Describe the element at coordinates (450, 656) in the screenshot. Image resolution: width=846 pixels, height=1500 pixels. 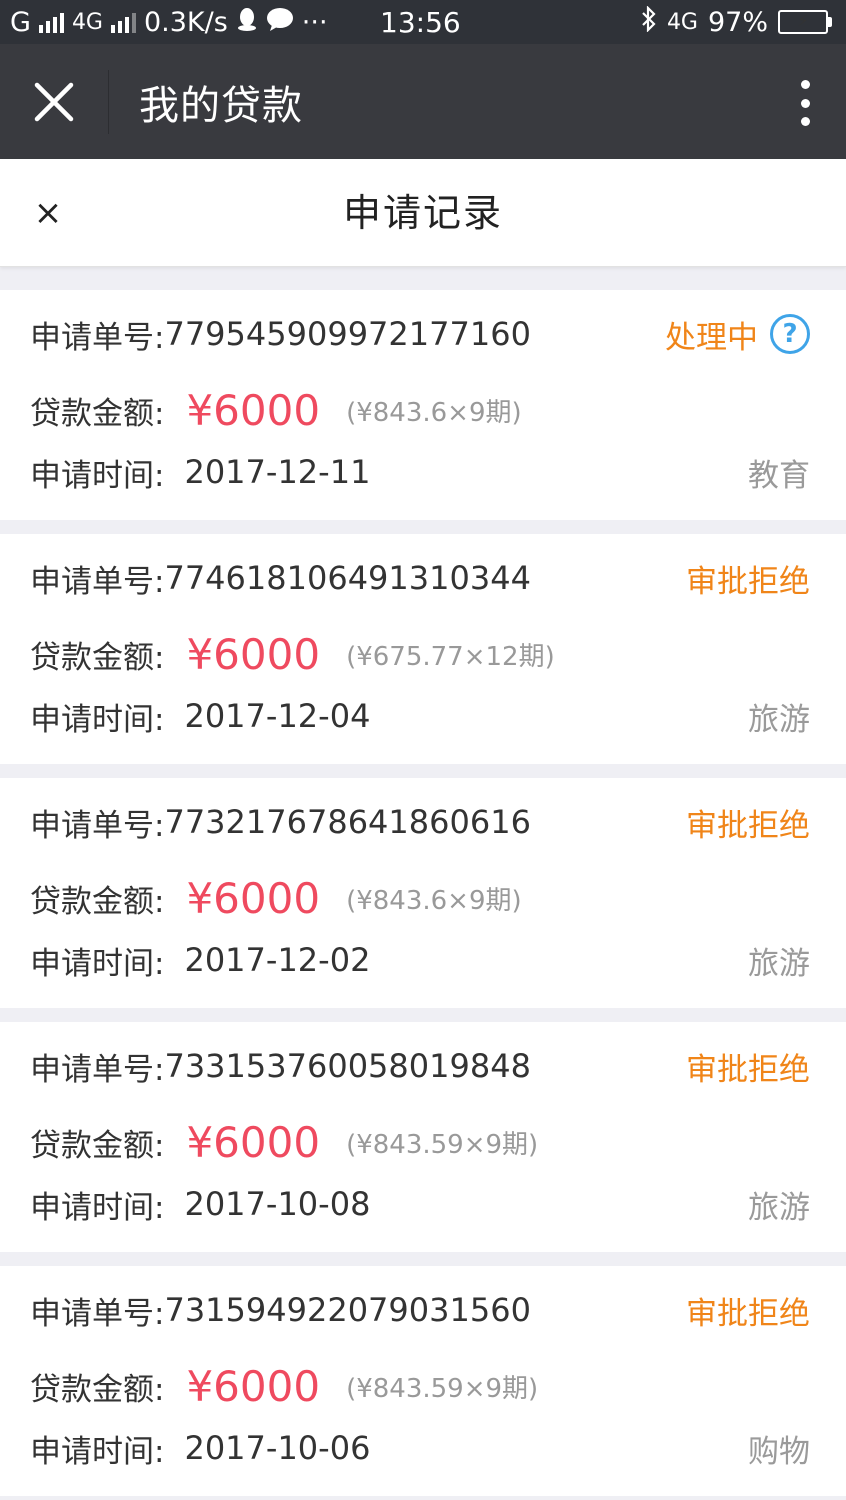
I see `repayment-plan: (¥675.77×12期)` at that location.